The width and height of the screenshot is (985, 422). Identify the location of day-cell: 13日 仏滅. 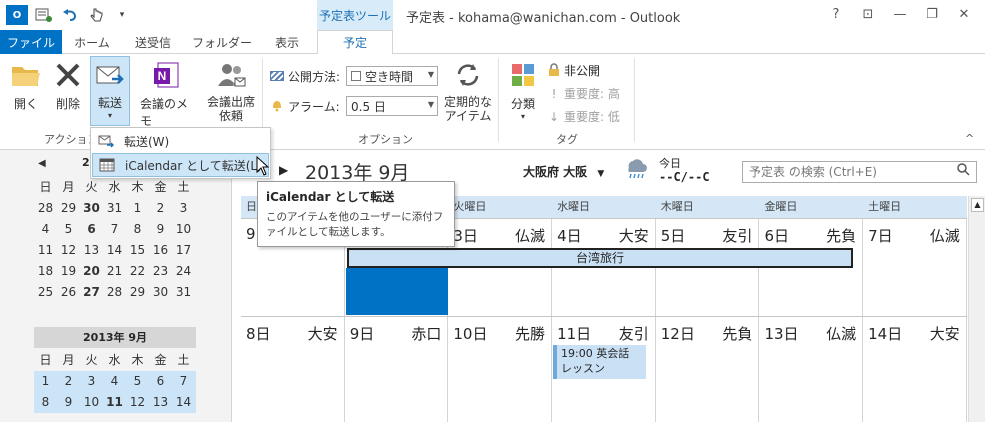
(811, 369).